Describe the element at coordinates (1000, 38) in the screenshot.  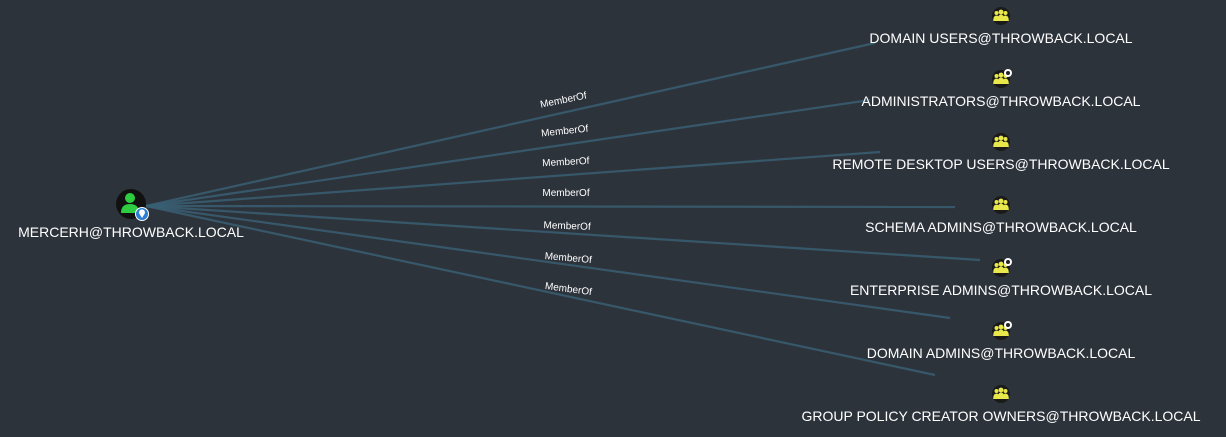
I see `group-node-label: DOMAIN USERS@THROWBACK.LOCAL` at that location.